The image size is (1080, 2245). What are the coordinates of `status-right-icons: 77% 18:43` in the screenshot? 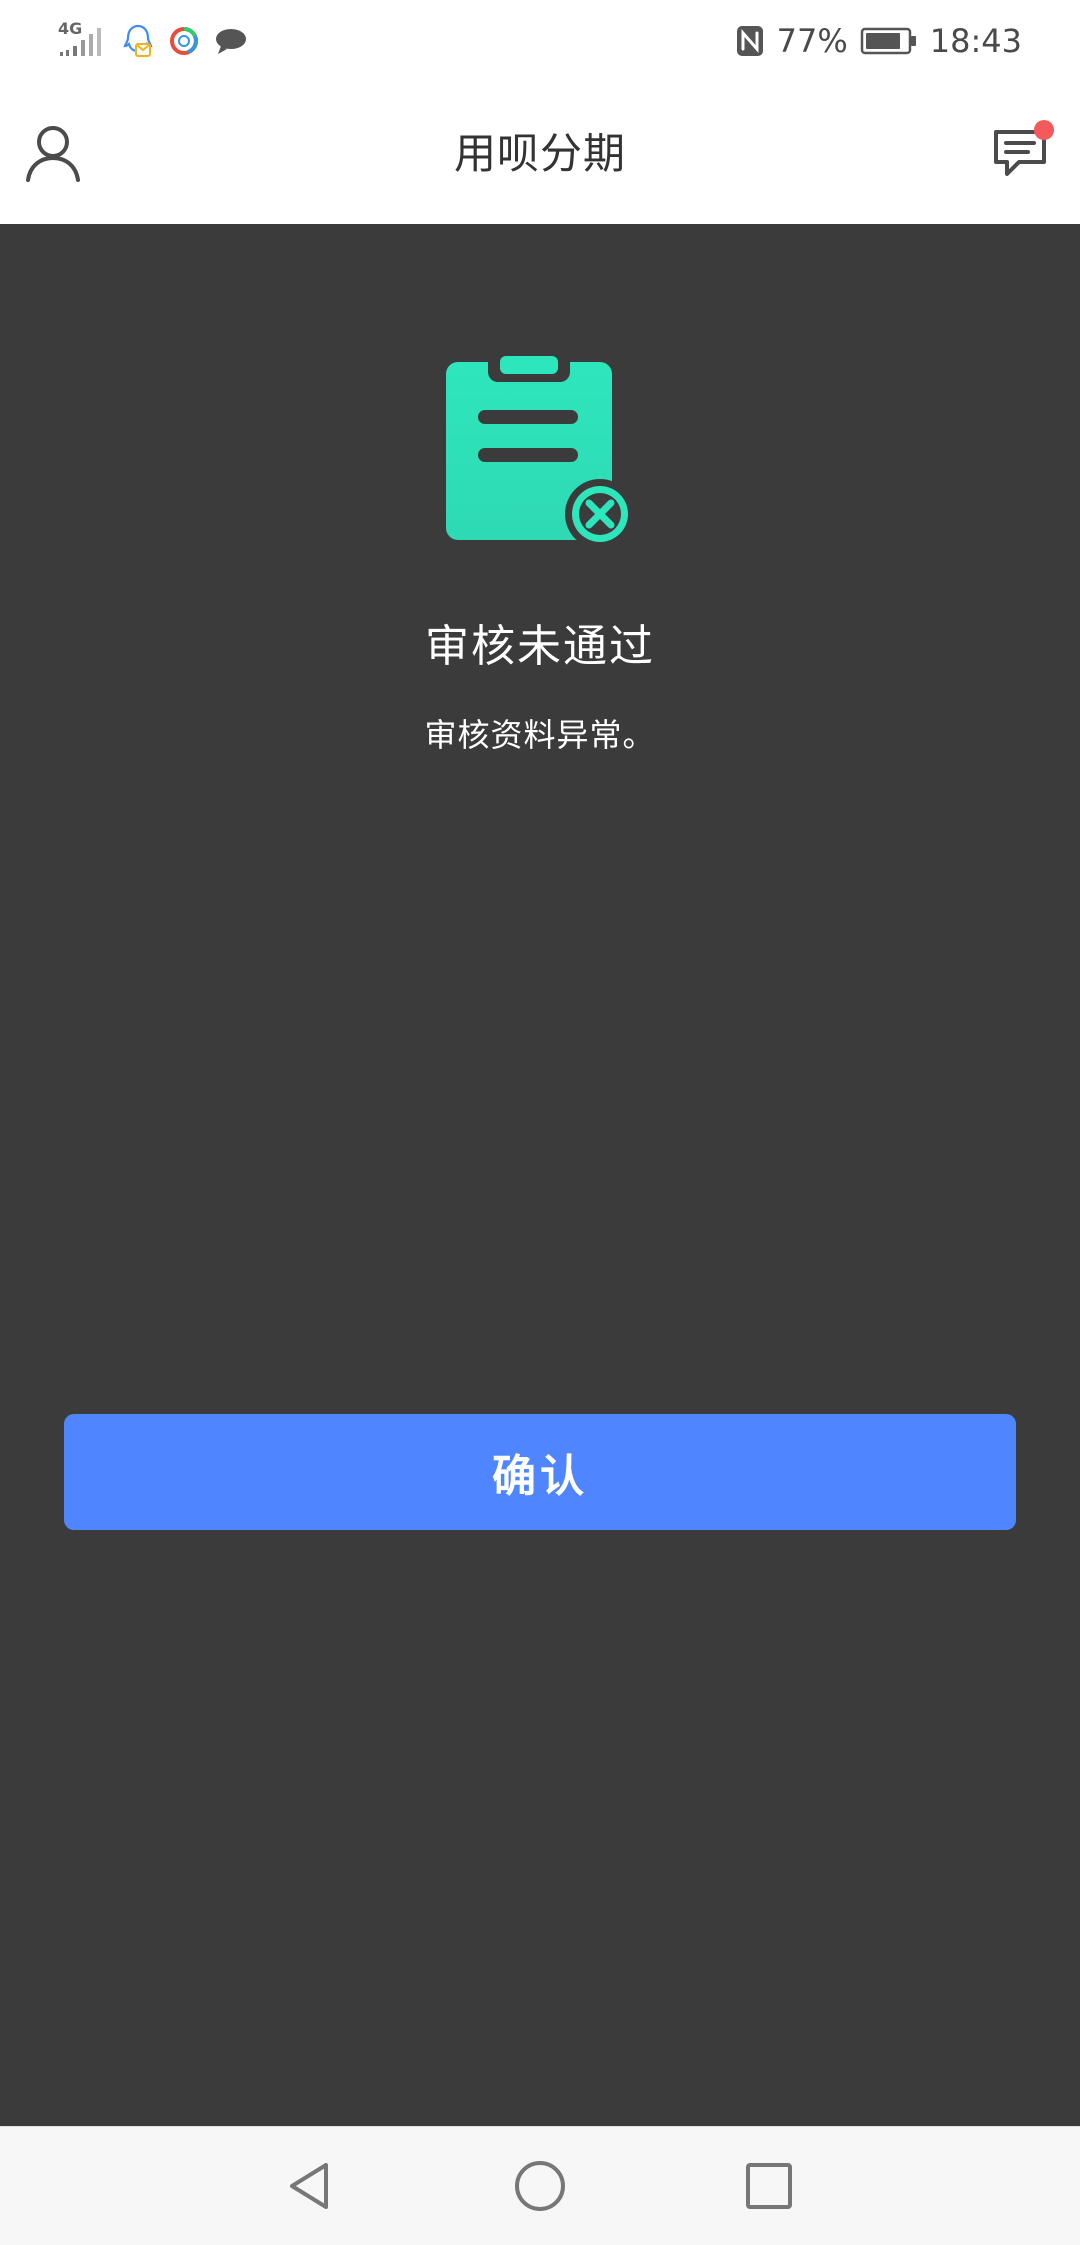 It's located at (878, 41).